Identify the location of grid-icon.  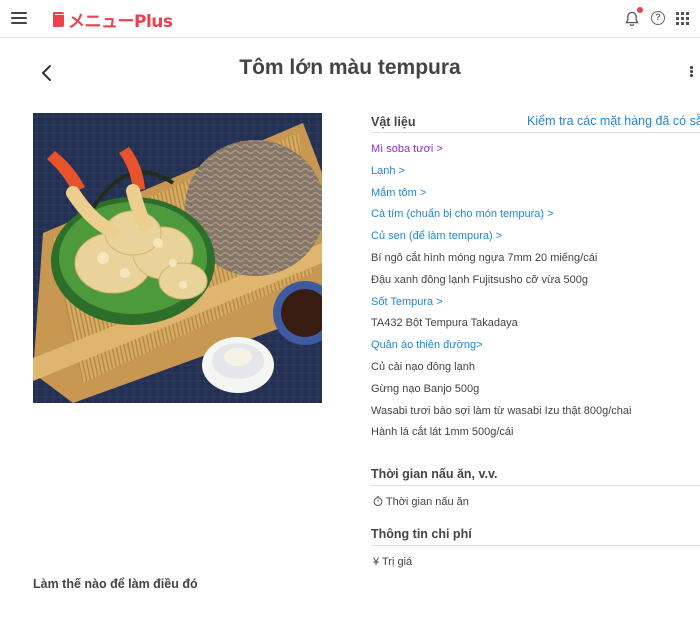
(682, 18).